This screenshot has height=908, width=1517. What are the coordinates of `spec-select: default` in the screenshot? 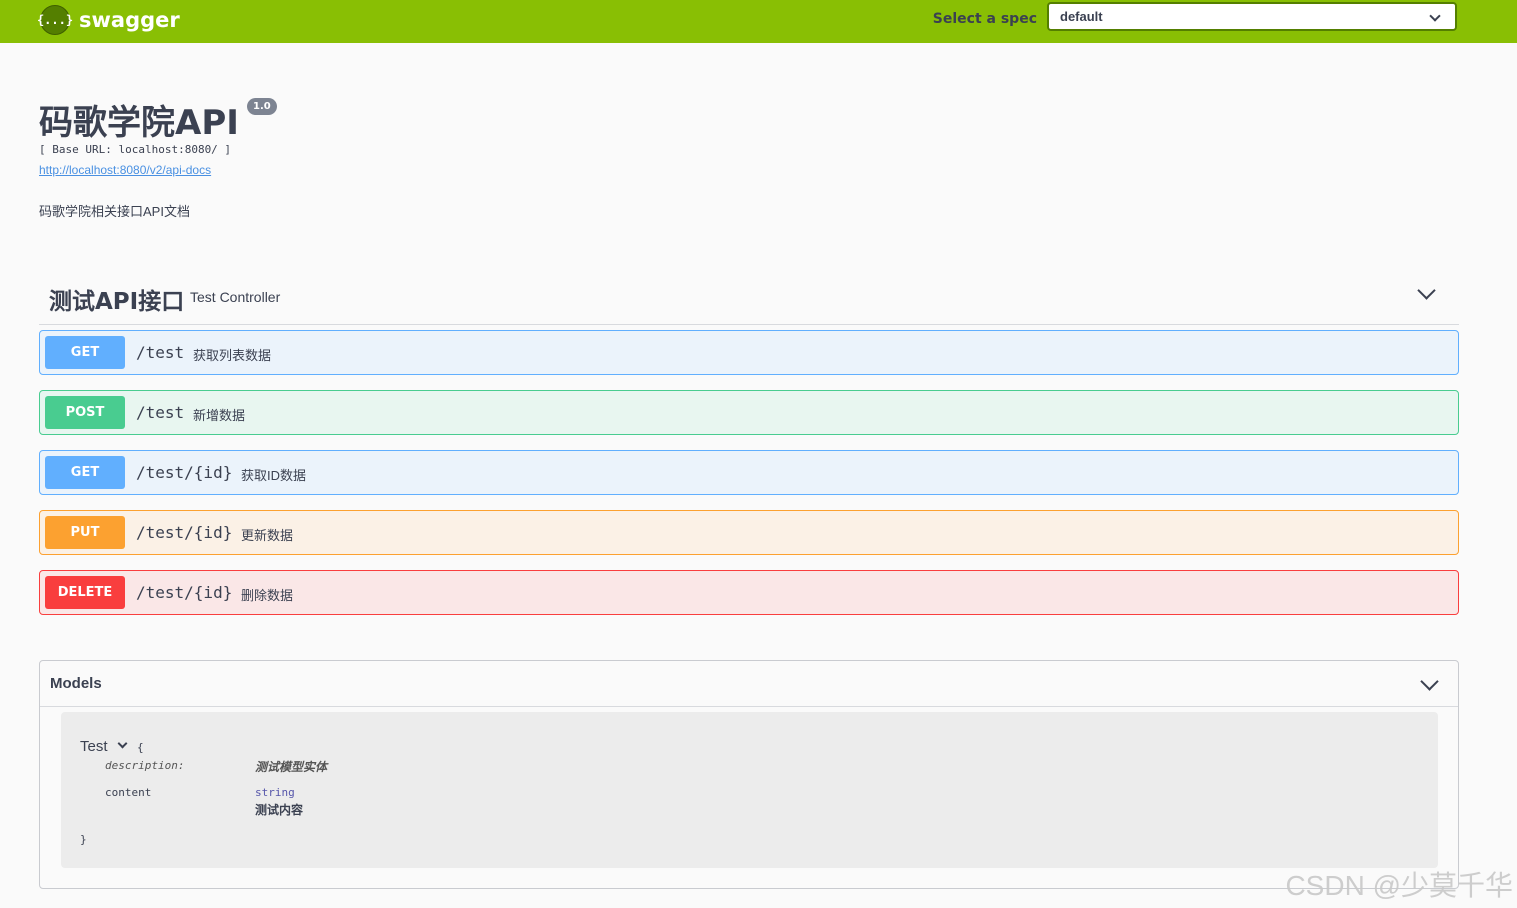 It's located at (1252, 16).